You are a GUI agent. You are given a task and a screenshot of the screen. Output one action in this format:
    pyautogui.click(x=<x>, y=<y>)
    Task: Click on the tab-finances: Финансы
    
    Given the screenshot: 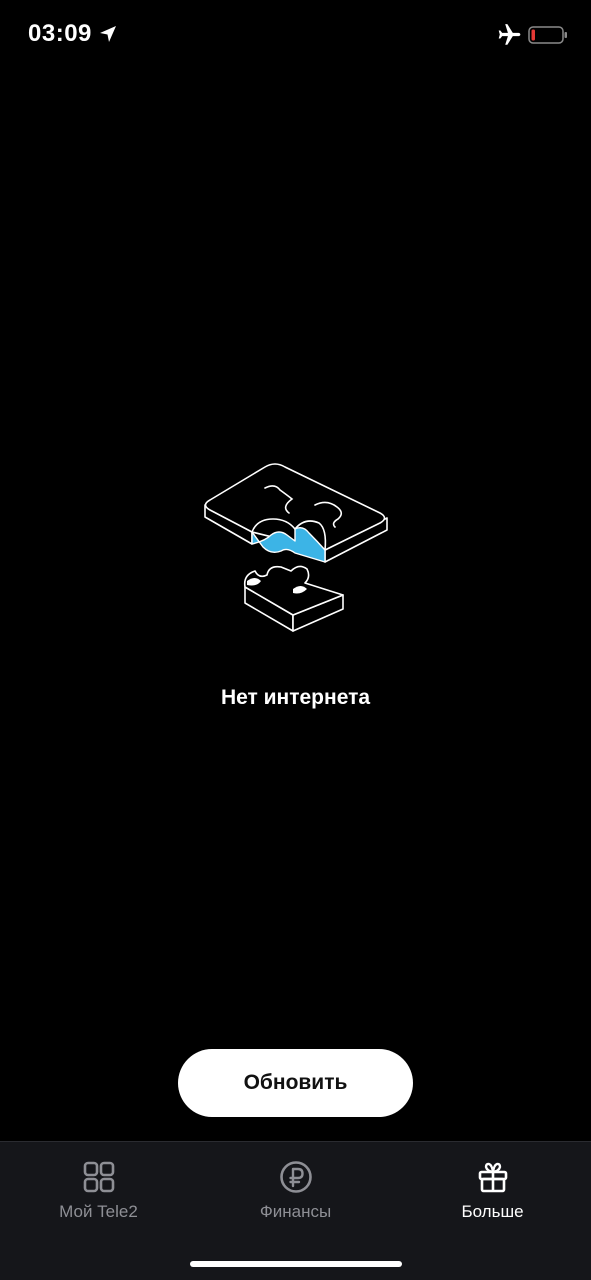 What is the action you would take?
    pyautogui.click(x=295, y=1192)
    